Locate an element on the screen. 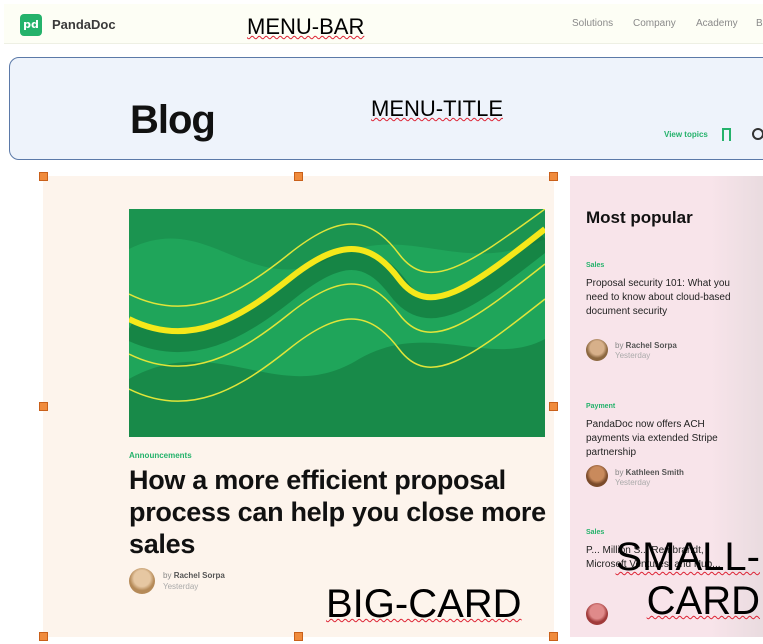 The width and height of the screenshot is (763, 644). author-byline: by Kathleen Smith is located at coordinates (649, 472).